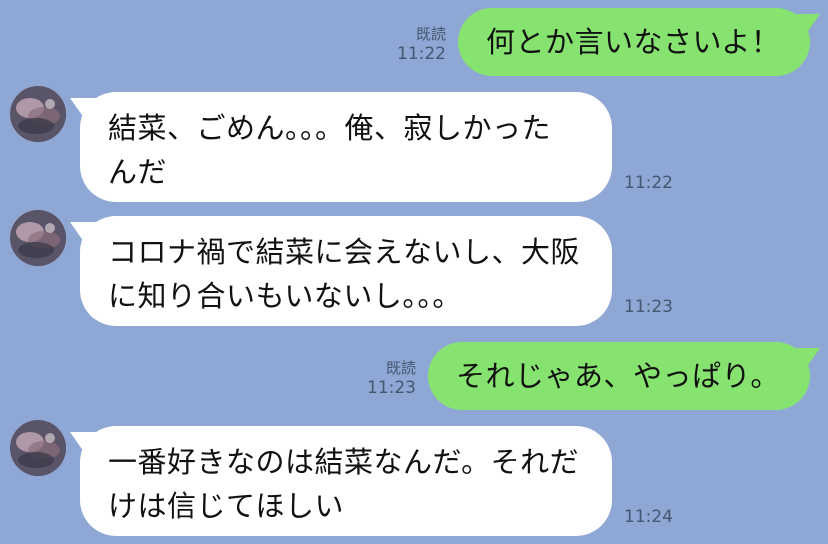 The height and width of the screenshot is (544, 828). What do you see at coordinates (346, 147) in the screenshot?
I see `incoming-message-bubble: 結菜、ごめん。。。俺、寂しかった んだ` at bounding box center [346, 147].